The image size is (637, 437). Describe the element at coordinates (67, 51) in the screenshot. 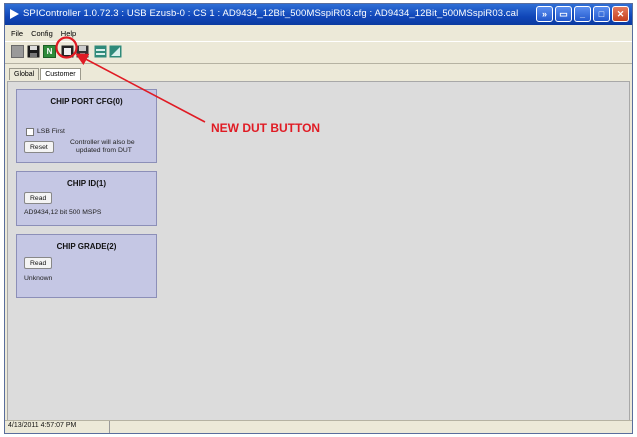

I see `device-icon` at that location.